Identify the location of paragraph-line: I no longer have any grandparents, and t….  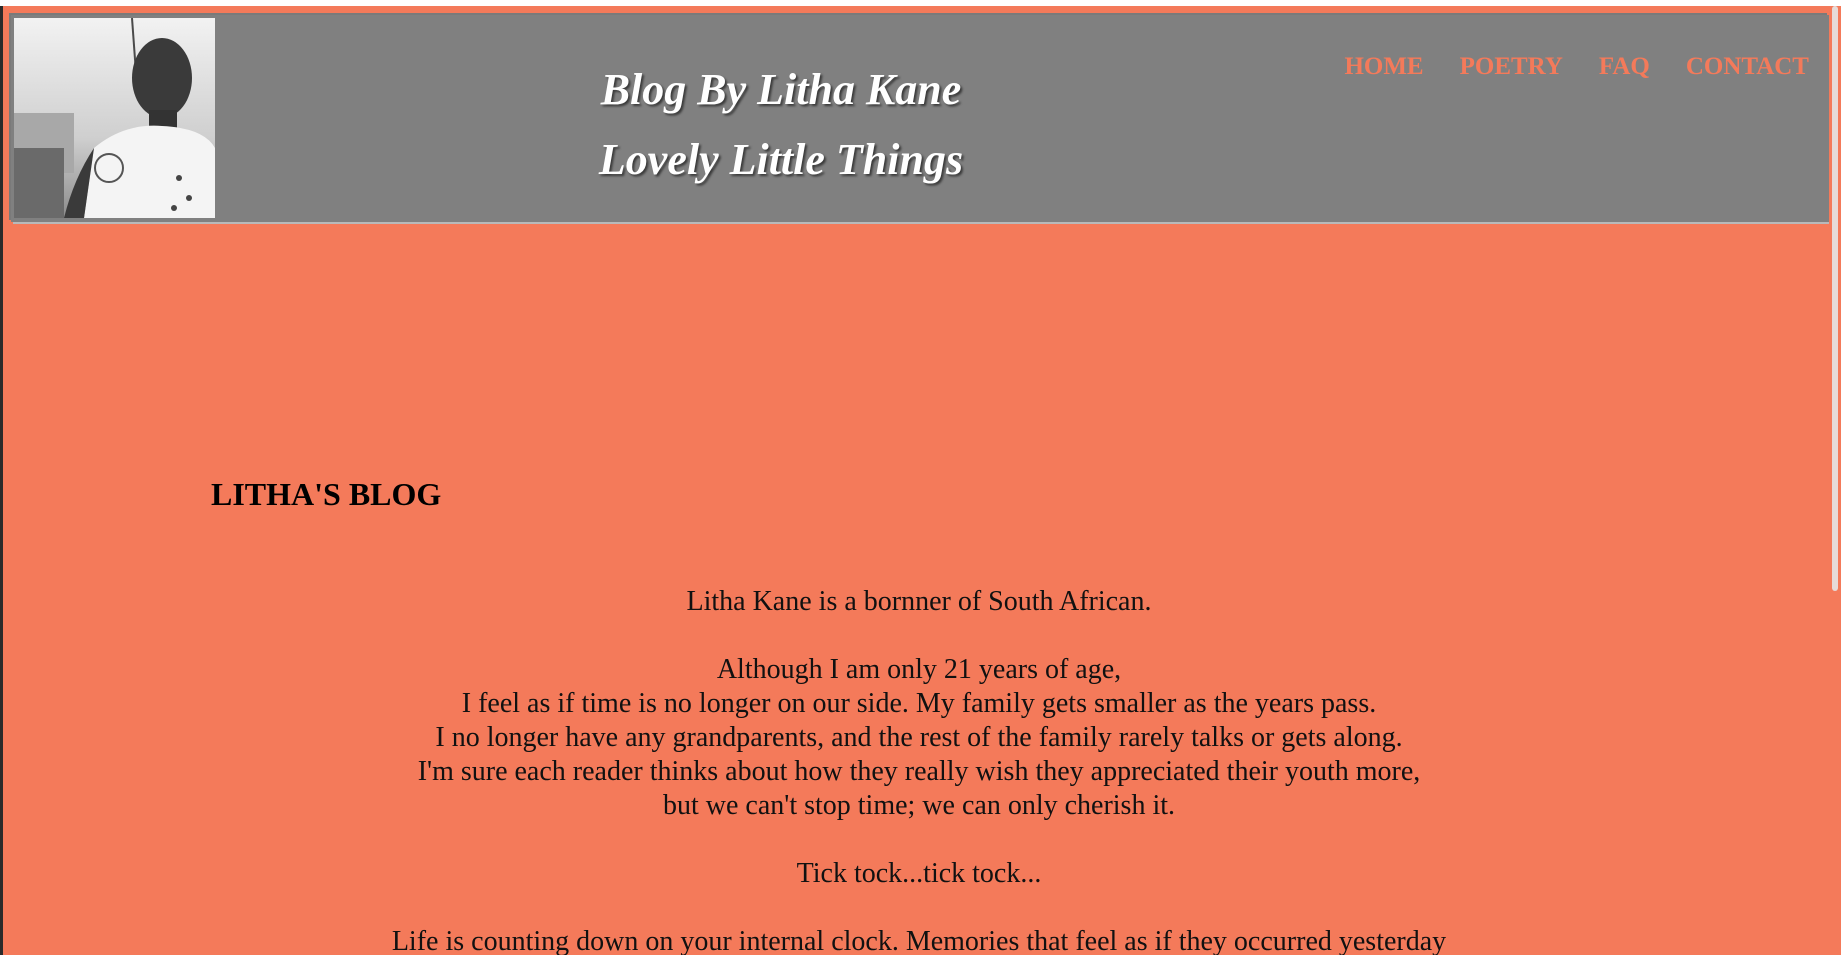
(919, 737).